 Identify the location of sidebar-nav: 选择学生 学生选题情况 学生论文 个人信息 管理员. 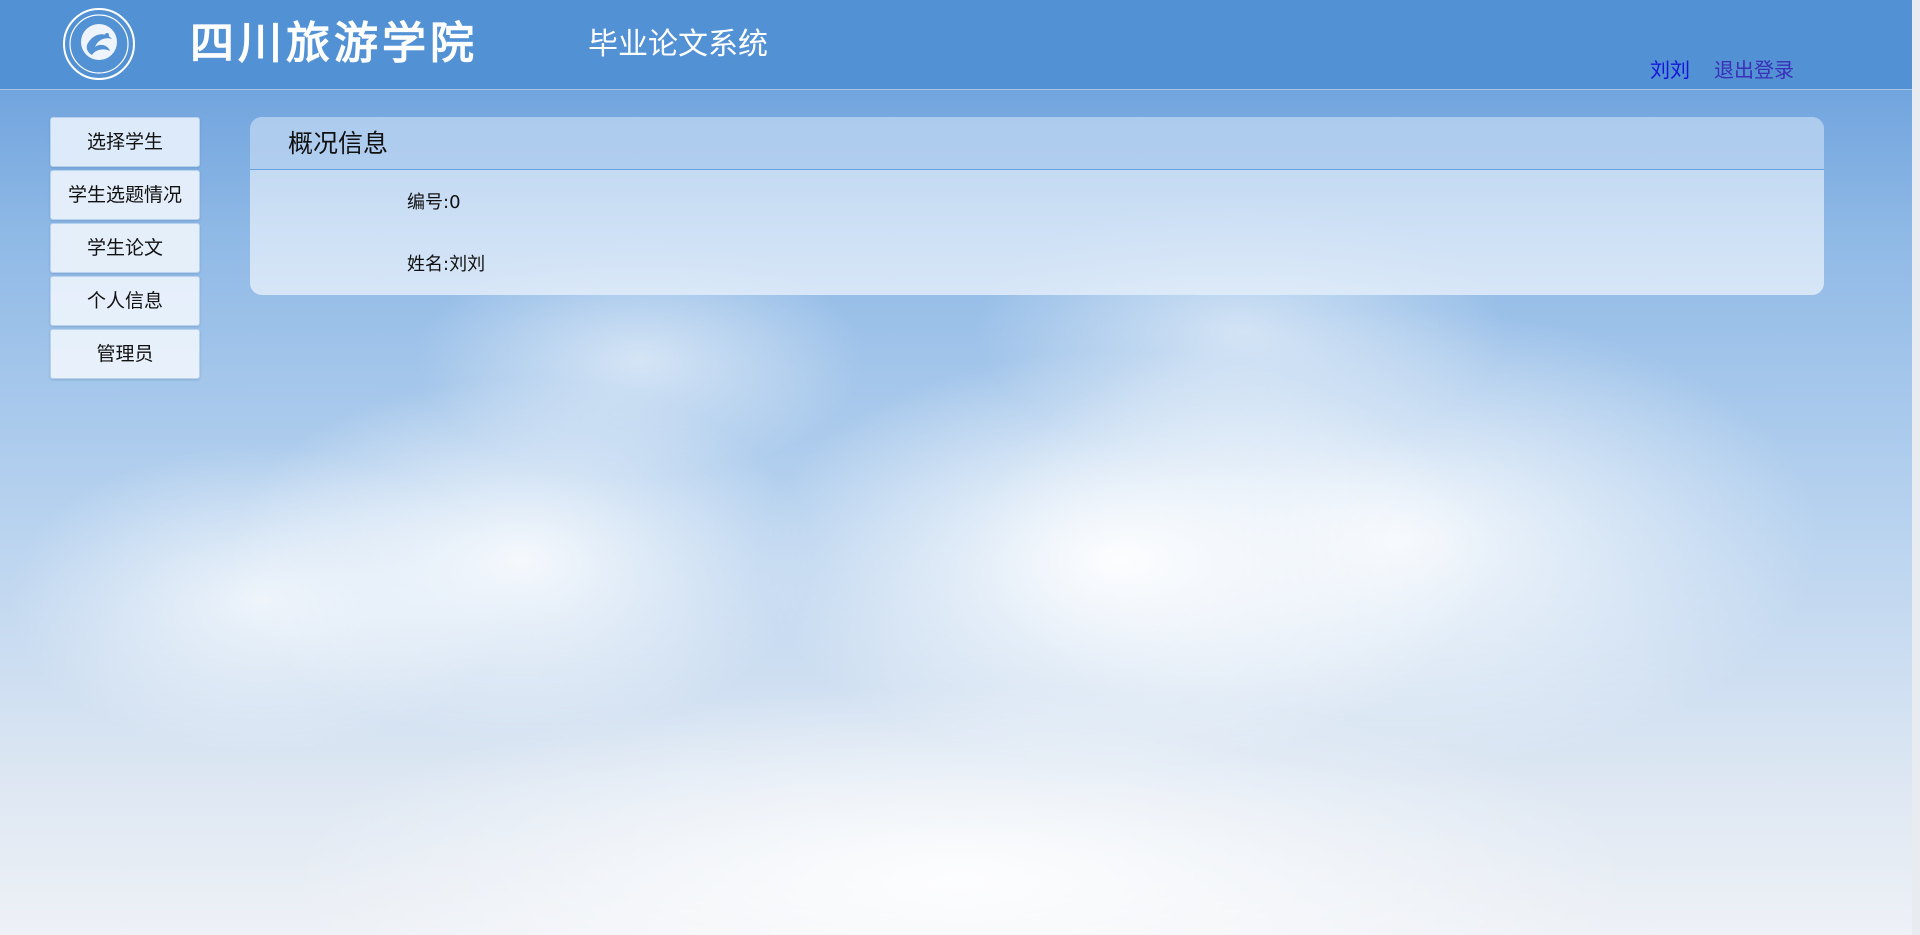
(125, 249).